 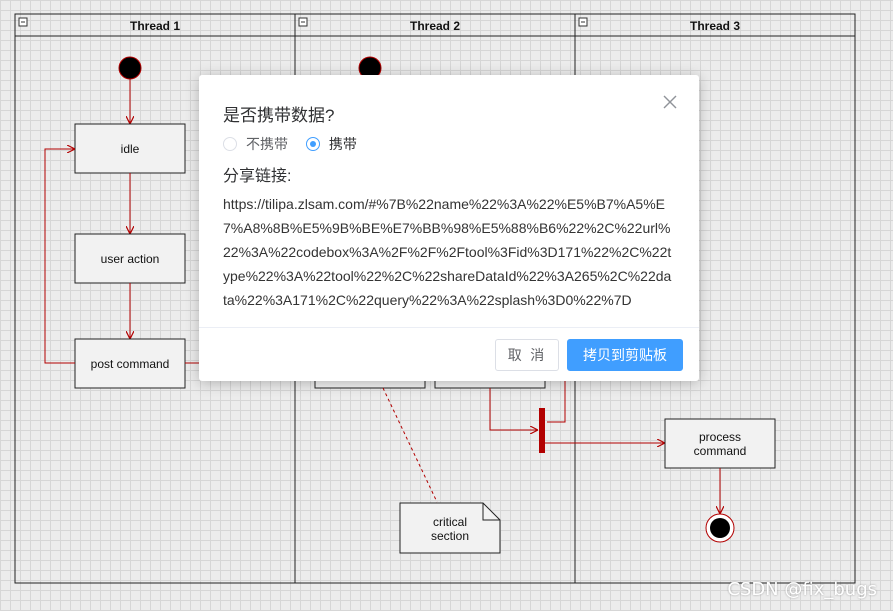 I want to click on close-icon, so click(x=670, y=102).